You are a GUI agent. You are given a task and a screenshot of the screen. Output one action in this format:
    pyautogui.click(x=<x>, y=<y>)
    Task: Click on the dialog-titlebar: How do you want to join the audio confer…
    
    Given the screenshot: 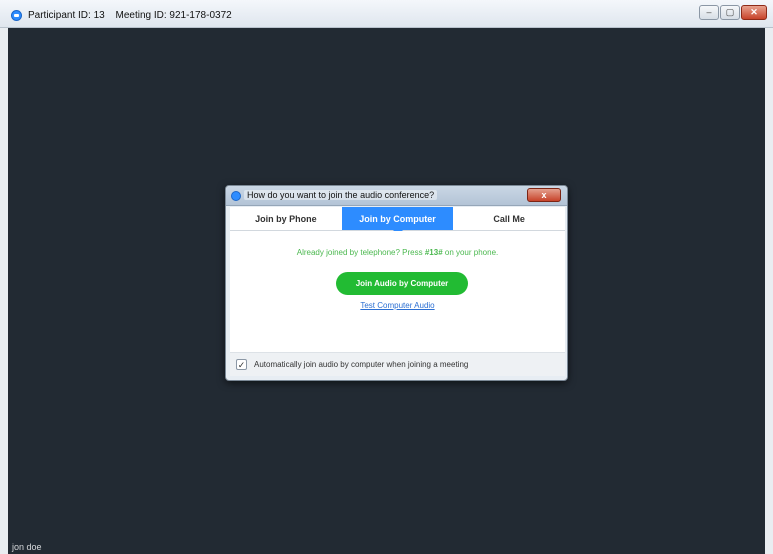 What is the action you would take?
    pyautogui.click(x=396, y=196)
    